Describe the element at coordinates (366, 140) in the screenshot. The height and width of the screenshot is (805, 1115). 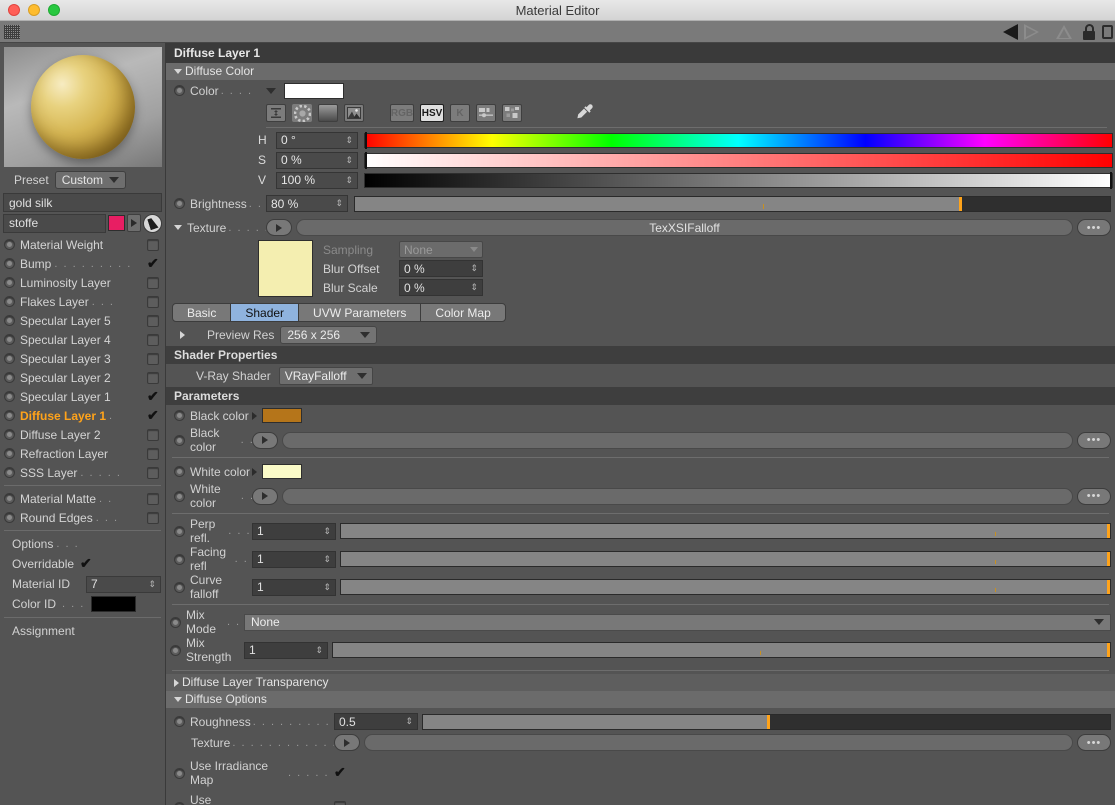
I see `hue-marker` at that location.